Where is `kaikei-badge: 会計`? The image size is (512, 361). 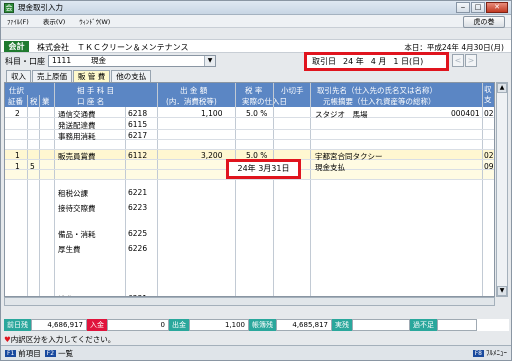
kaikei-badge: 会計 is located at coordinates (16, 46).